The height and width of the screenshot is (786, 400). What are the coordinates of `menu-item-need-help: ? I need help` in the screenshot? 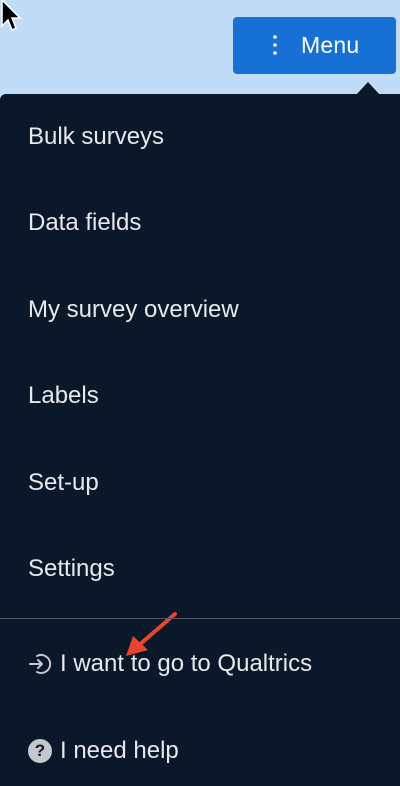 It's located at (103, 751).